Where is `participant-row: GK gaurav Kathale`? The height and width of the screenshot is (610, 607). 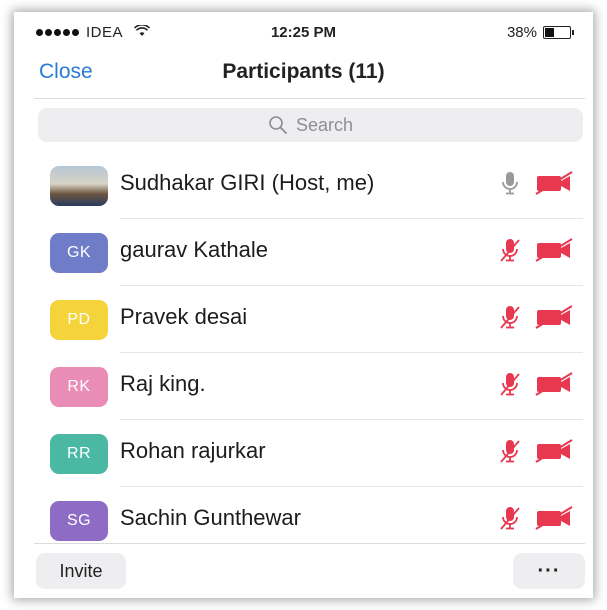 participant-row: GK gaurav Kathale is located at coordinates (303, 252).